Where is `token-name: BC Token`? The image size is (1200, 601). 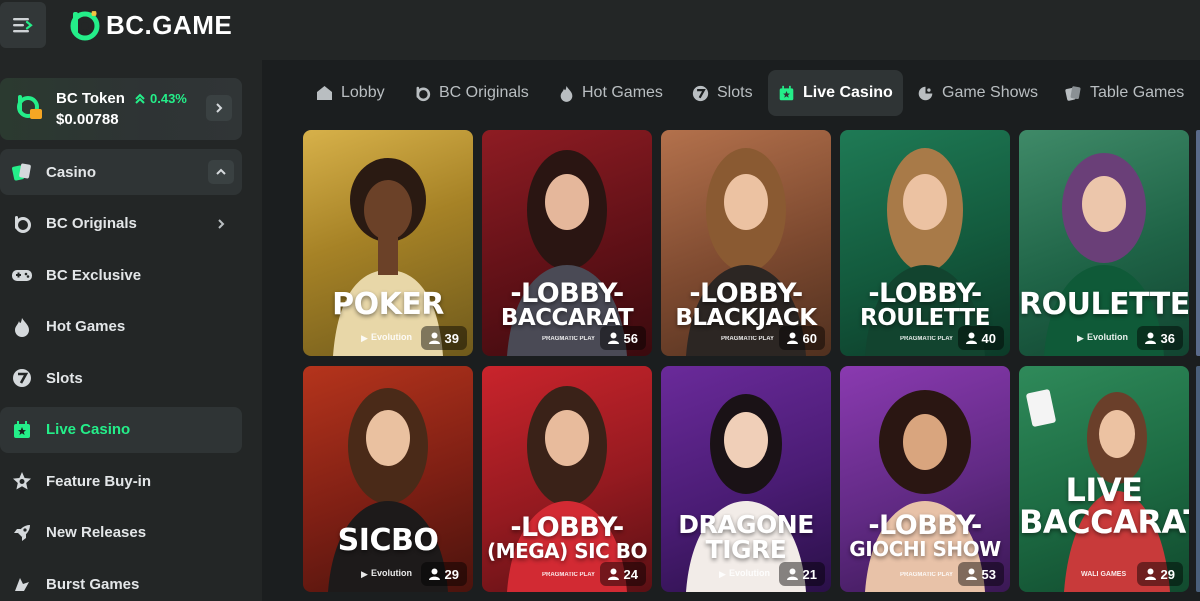 token-name: BC Token is located at coordinates (90, 98).